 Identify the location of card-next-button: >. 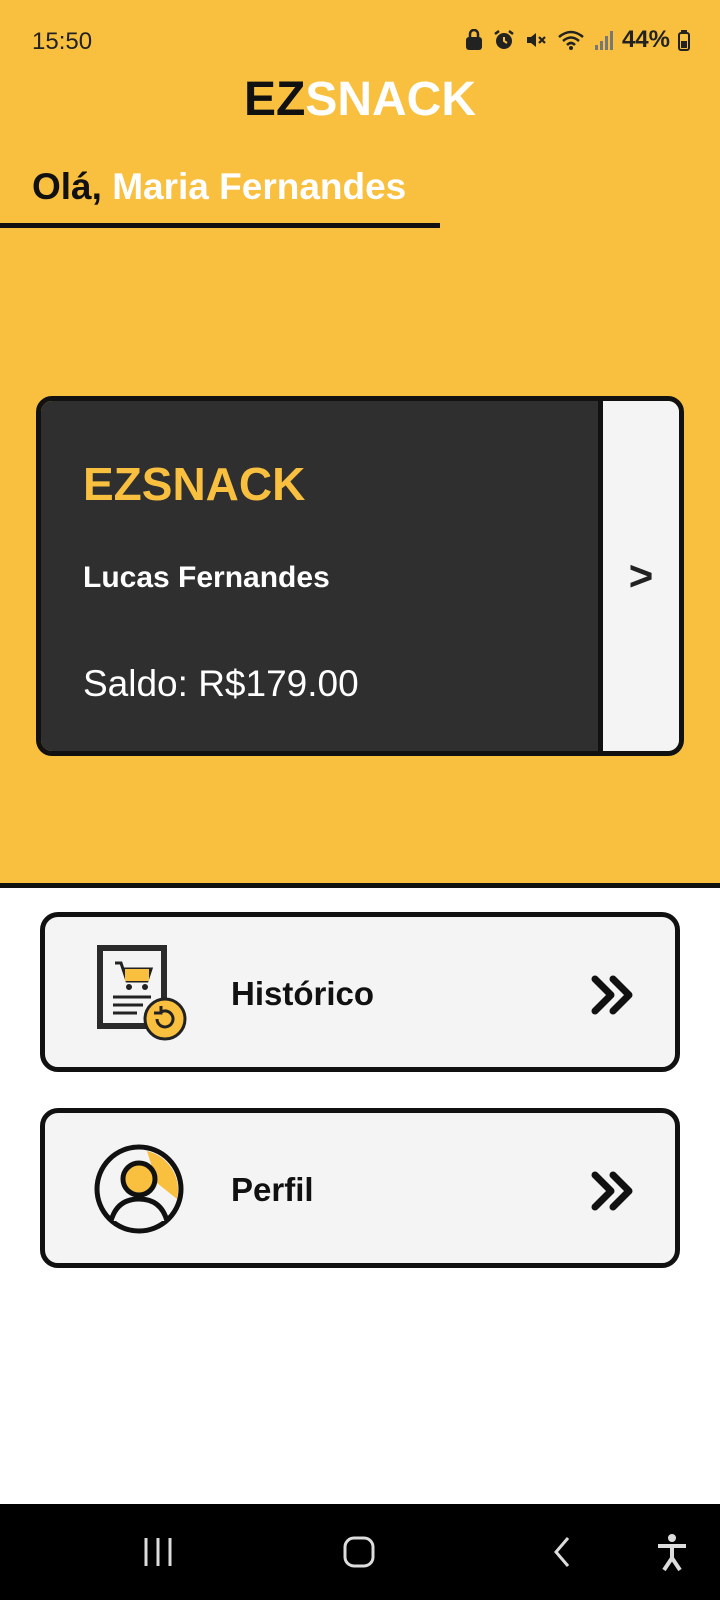
(641, 576).